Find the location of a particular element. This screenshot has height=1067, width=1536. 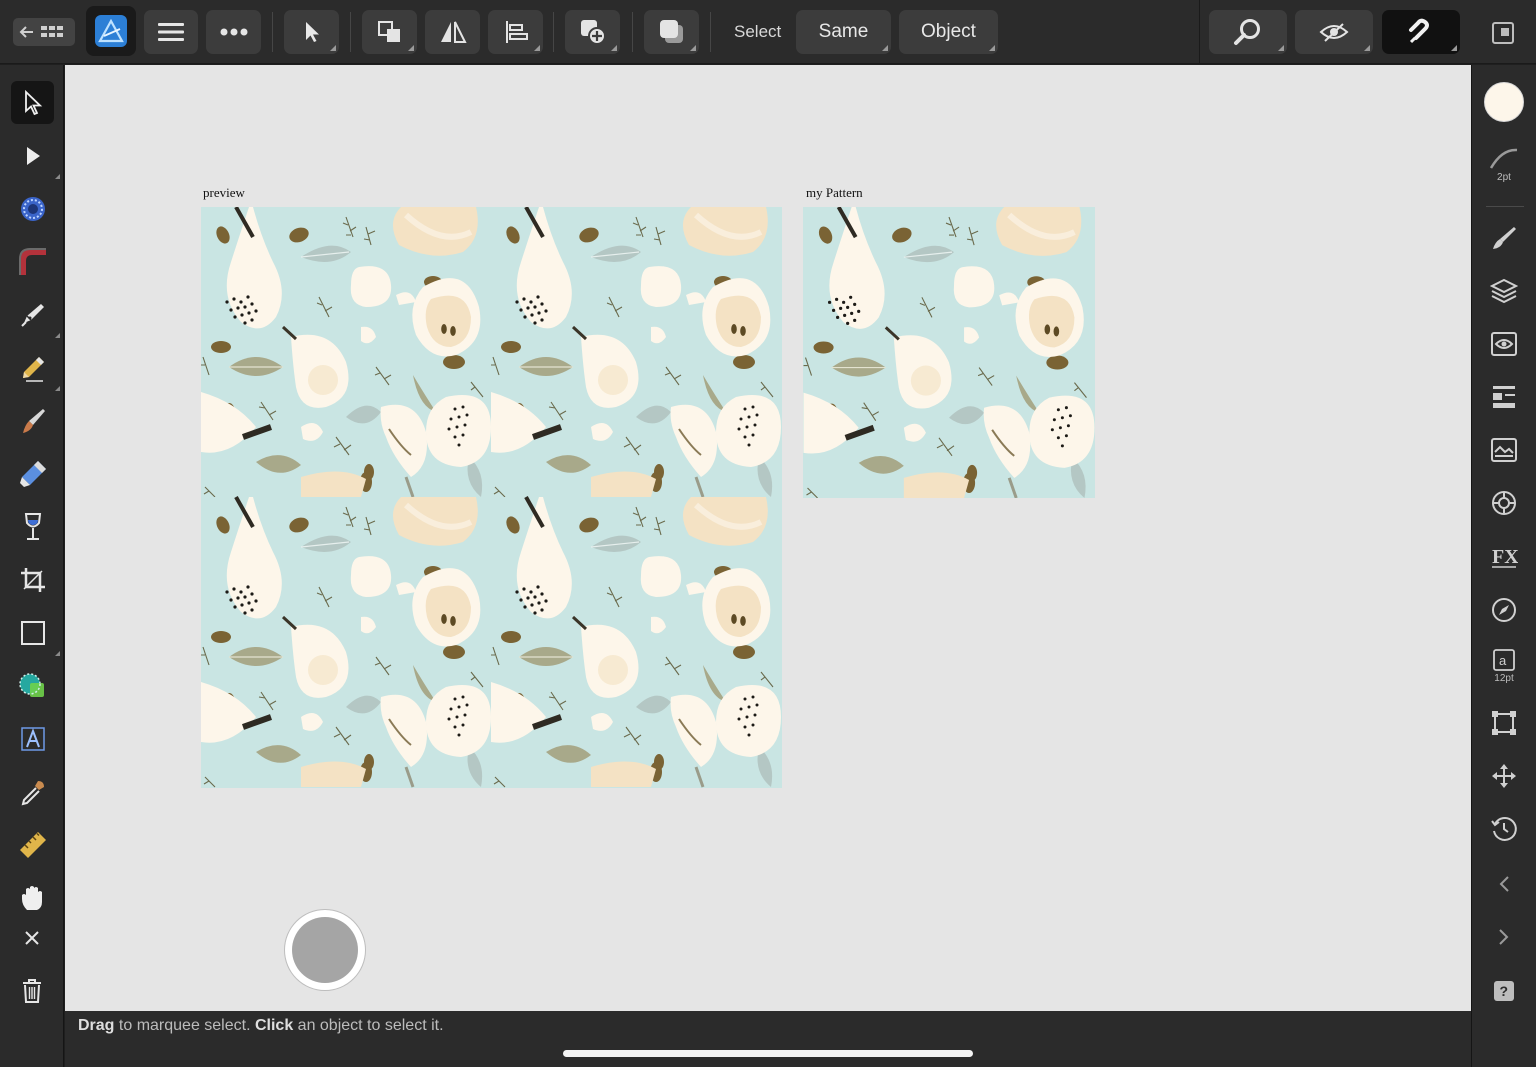

effects-panel-button: FX is located at coordinates (1504, 557).